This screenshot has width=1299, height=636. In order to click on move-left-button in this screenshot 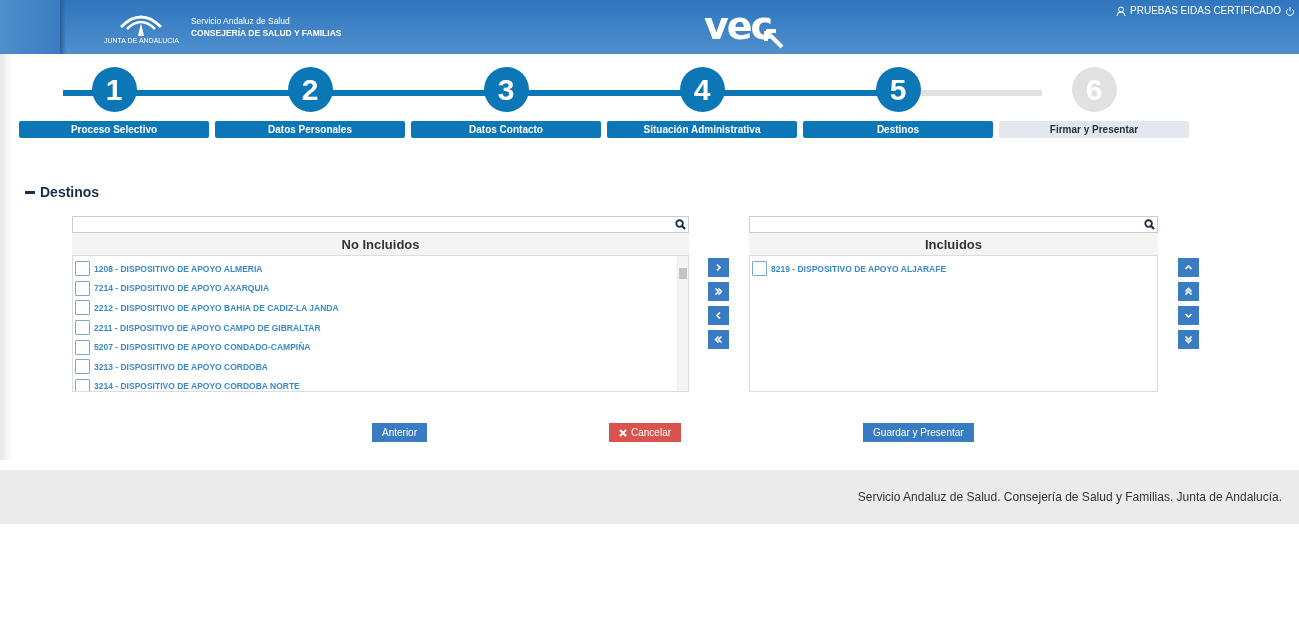, I will do `click(718, 315)`.